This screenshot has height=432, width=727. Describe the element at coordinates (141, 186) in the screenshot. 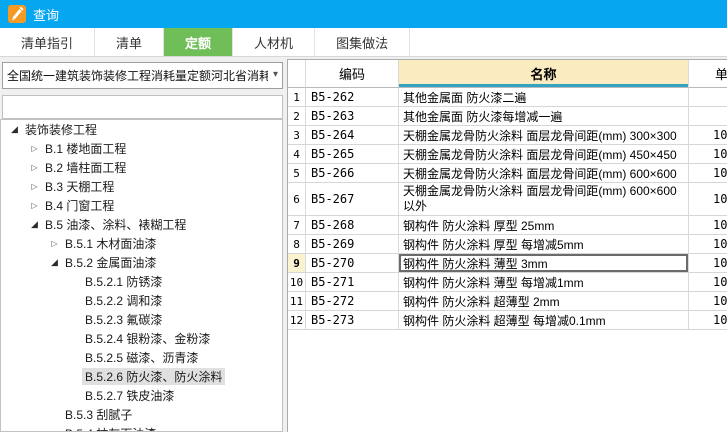

I see `tree-item: ▷ B.3 天棚工程` at that location.